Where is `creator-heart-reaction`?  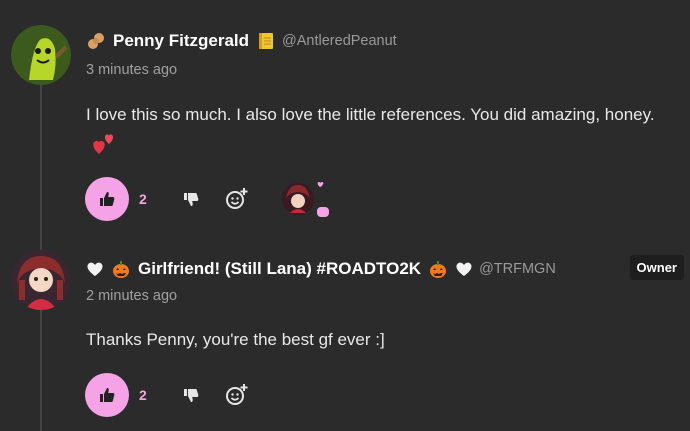
creator-heart-reaction is located at coordinates (306, 200).